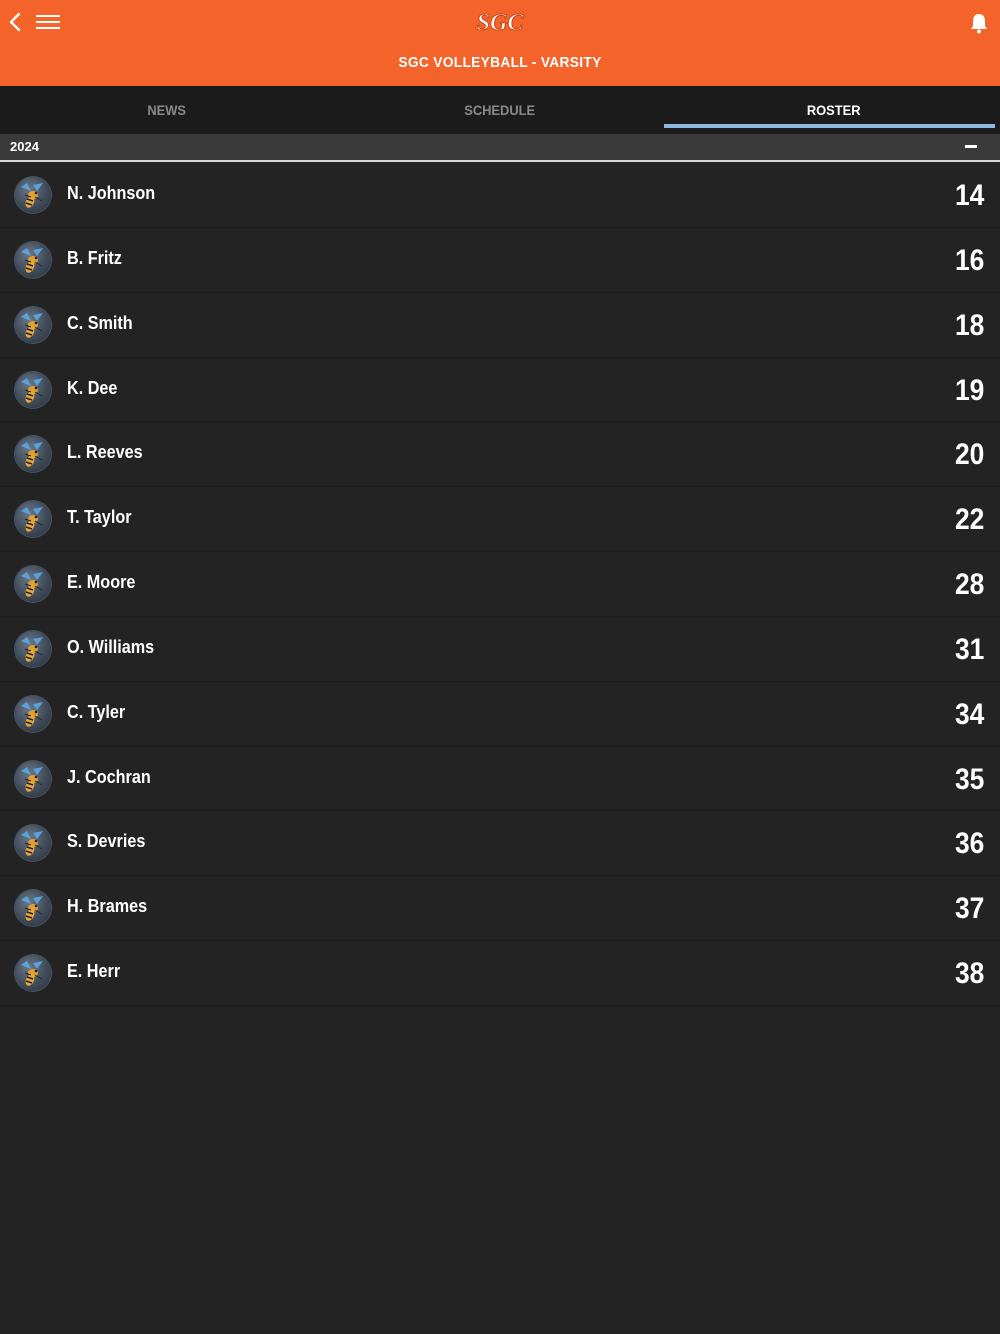  What do you see at coordinates (92, 387) in the screenshot?
I see `player-name: K. Dee` at bounding box center [92, 387].